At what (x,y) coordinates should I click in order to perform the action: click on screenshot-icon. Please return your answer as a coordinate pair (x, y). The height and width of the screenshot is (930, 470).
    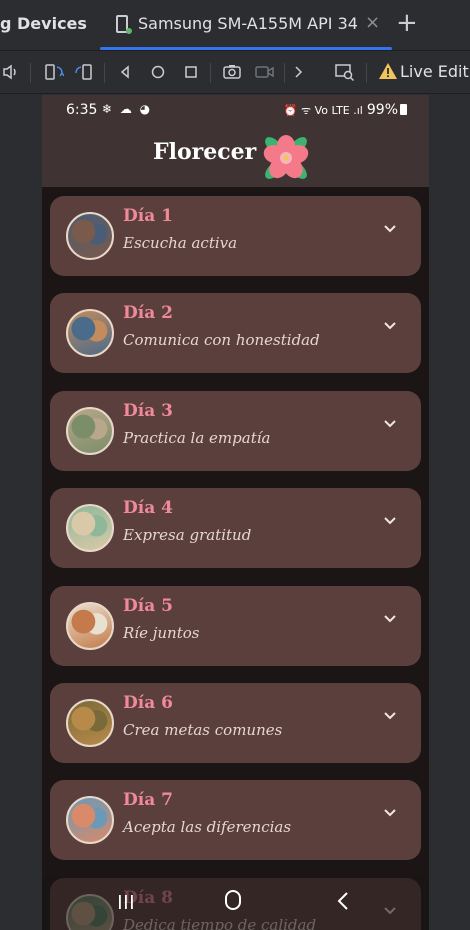
    Looking at the image, I should click on (232, 72).